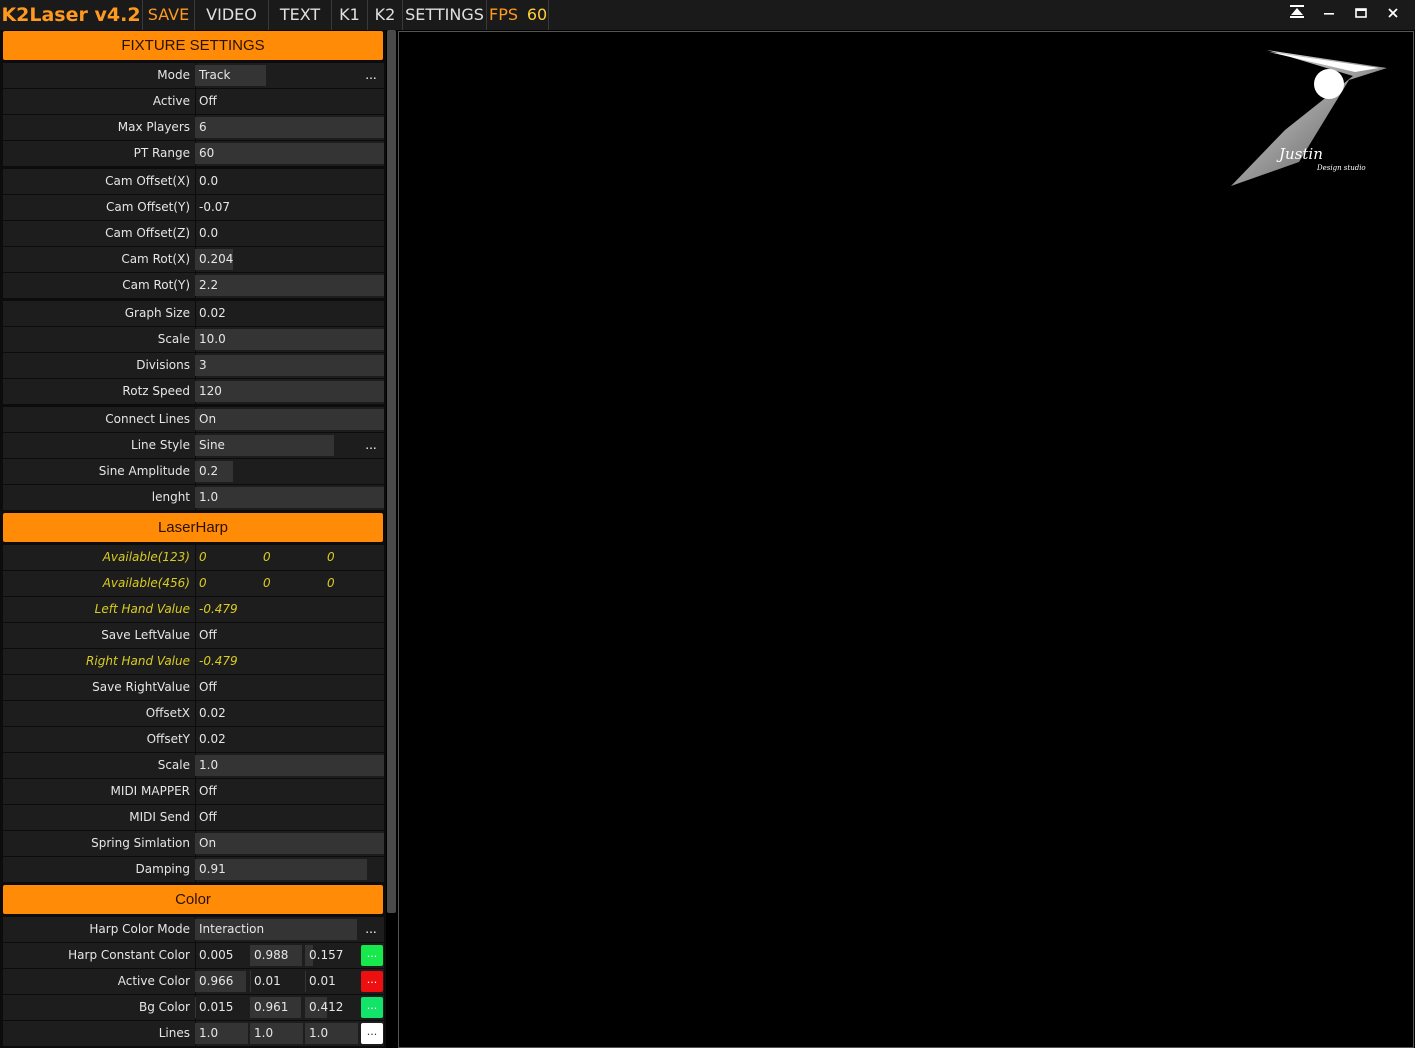 Image resolution: width=1415 pixels, height=1048 pixels. Describe the element at coordinates (277, 955) in the screenshot. I see `harp-constant-color-channel-2-field: 0.988` at that location.